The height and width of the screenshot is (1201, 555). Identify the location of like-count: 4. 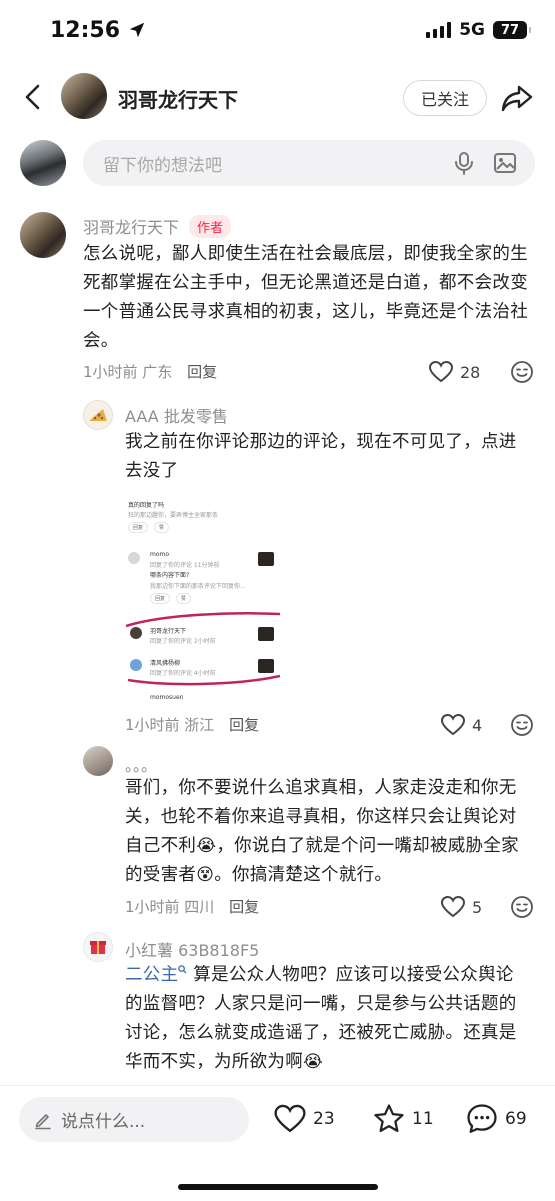
(477, 725).